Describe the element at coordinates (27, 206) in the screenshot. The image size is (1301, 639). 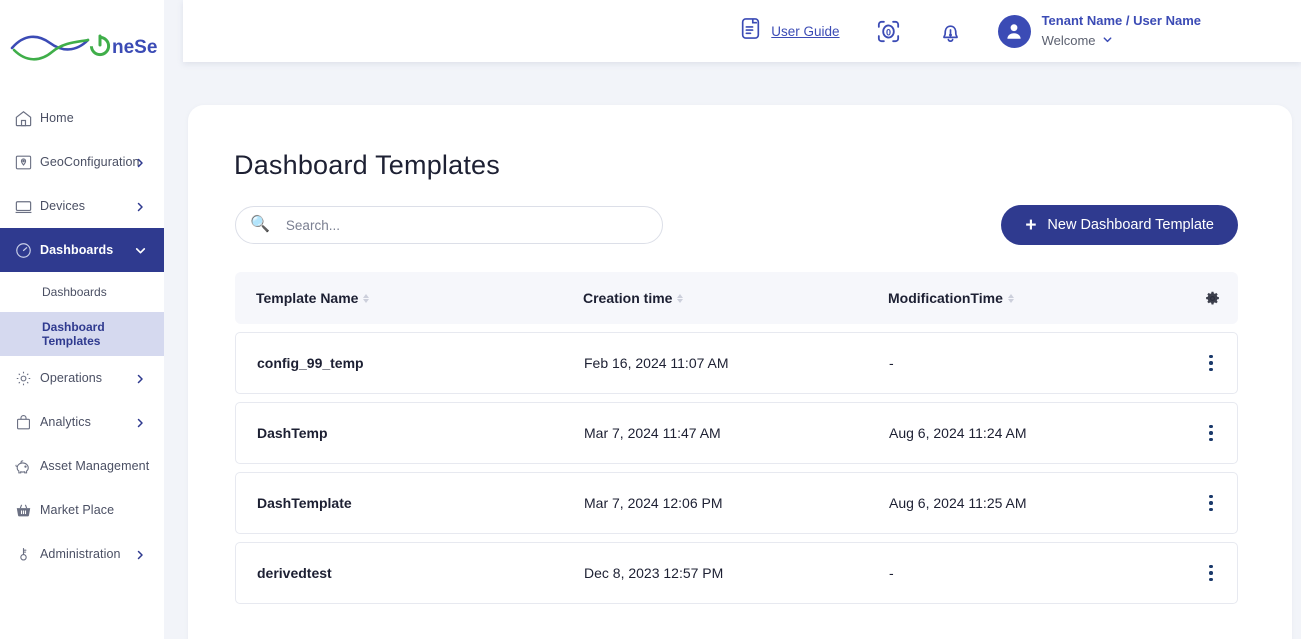
I see `device-monitor-icon` at that location.